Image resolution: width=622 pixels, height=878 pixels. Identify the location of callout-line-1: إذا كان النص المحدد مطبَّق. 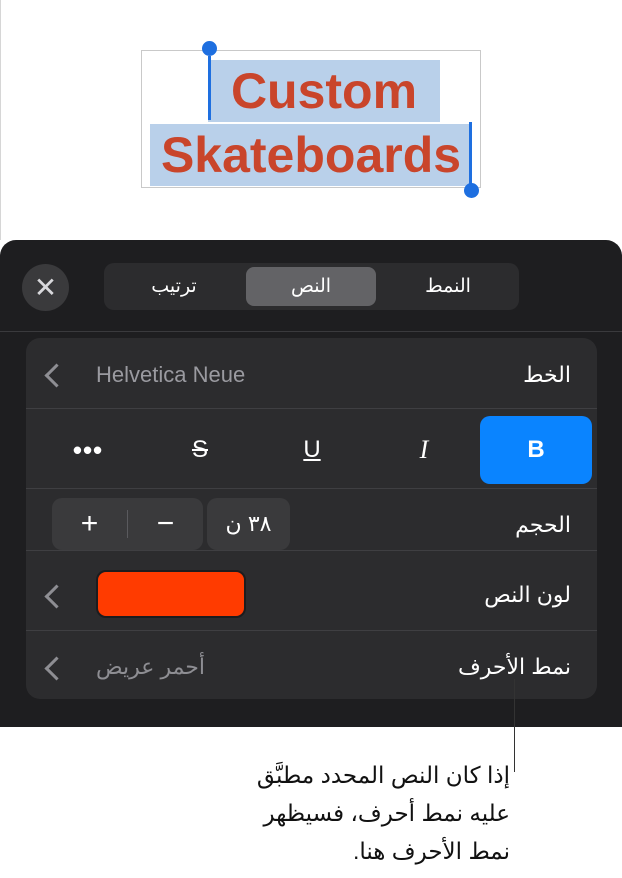
(383, 775).